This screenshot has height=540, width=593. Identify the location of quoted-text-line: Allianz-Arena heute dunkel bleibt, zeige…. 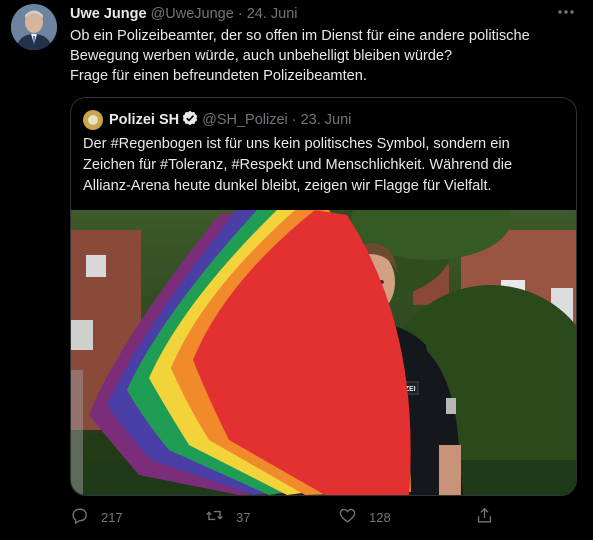
(287, 186).